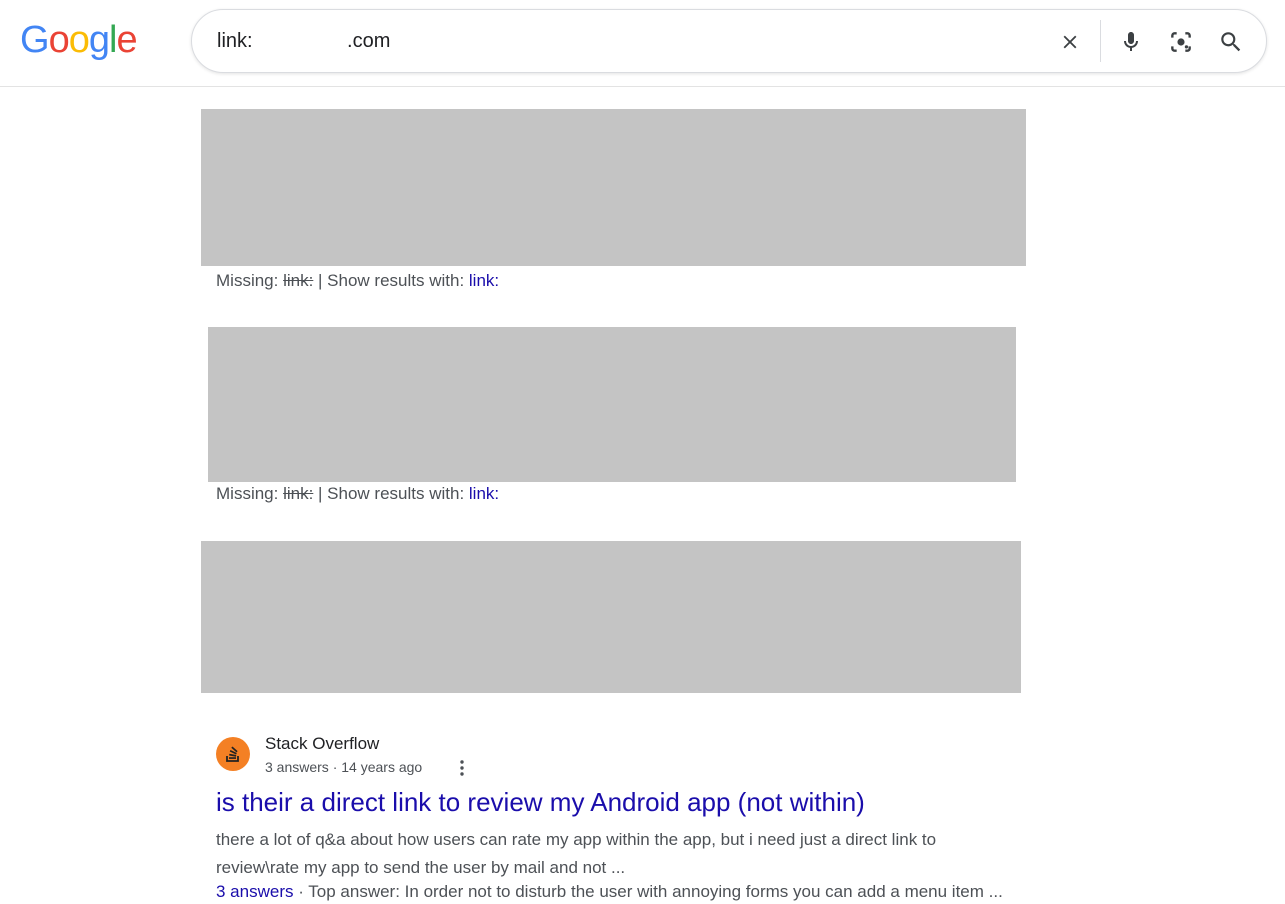 This screenshot has width=1285, height=904. What do you see at coordinates (99, 40) in the screenshot?
I see `logo-letter: g` at bounding box center [99, 40].